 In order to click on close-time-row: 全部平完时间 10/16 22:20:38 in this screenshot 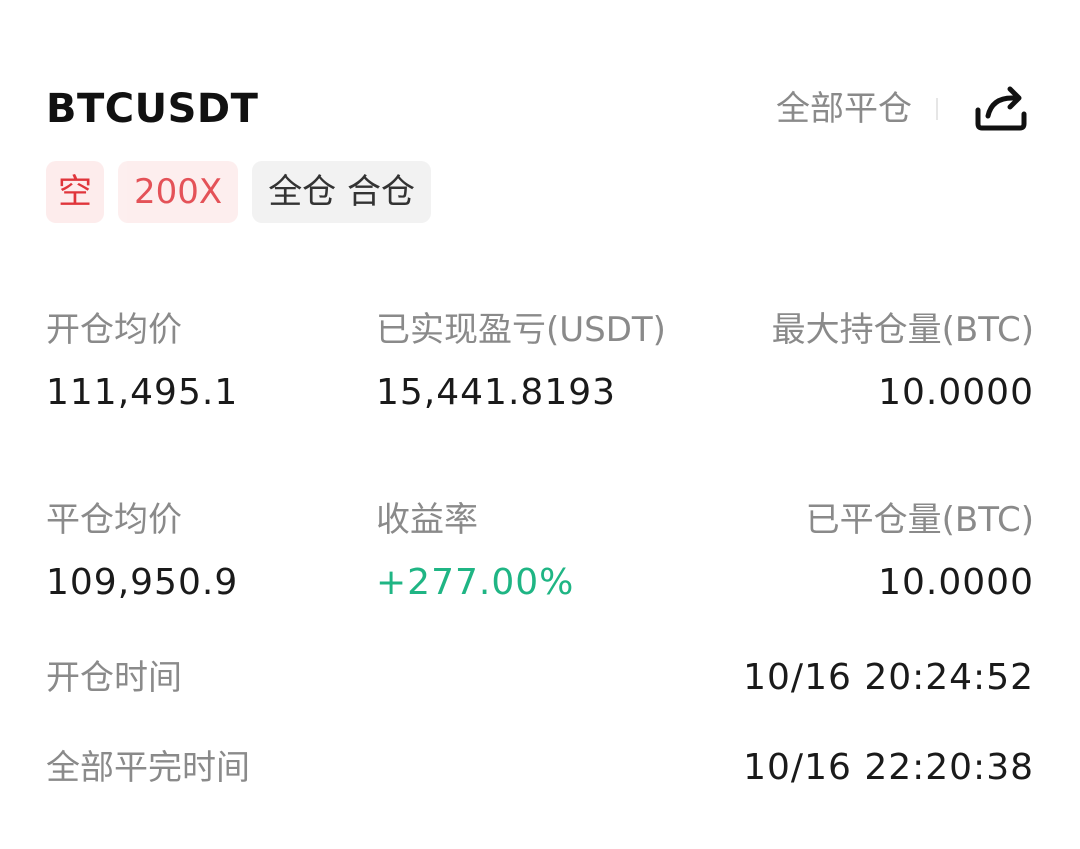, I will do `click(540, 768)`.